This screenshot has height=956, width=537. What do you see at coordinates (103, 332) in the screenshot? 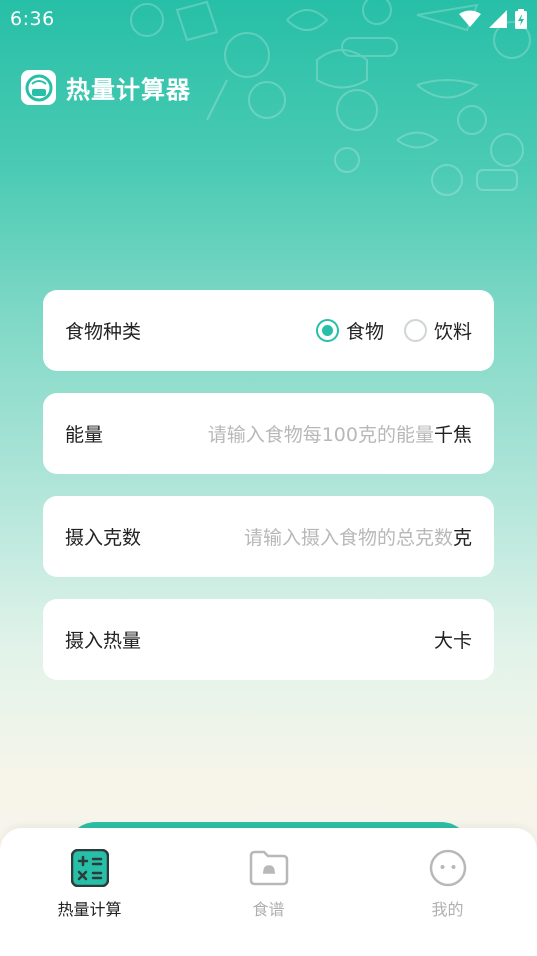
I see `food-type-label: 食物种类` at bounding box center [103, 332].